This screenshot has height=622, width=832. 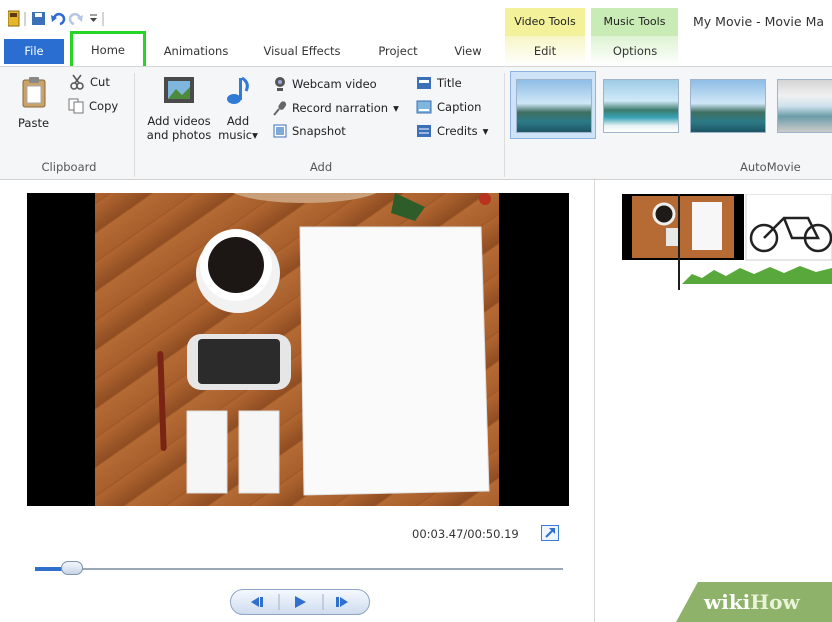 I want to click on fullscreen-button, so click(x=550, y=533).